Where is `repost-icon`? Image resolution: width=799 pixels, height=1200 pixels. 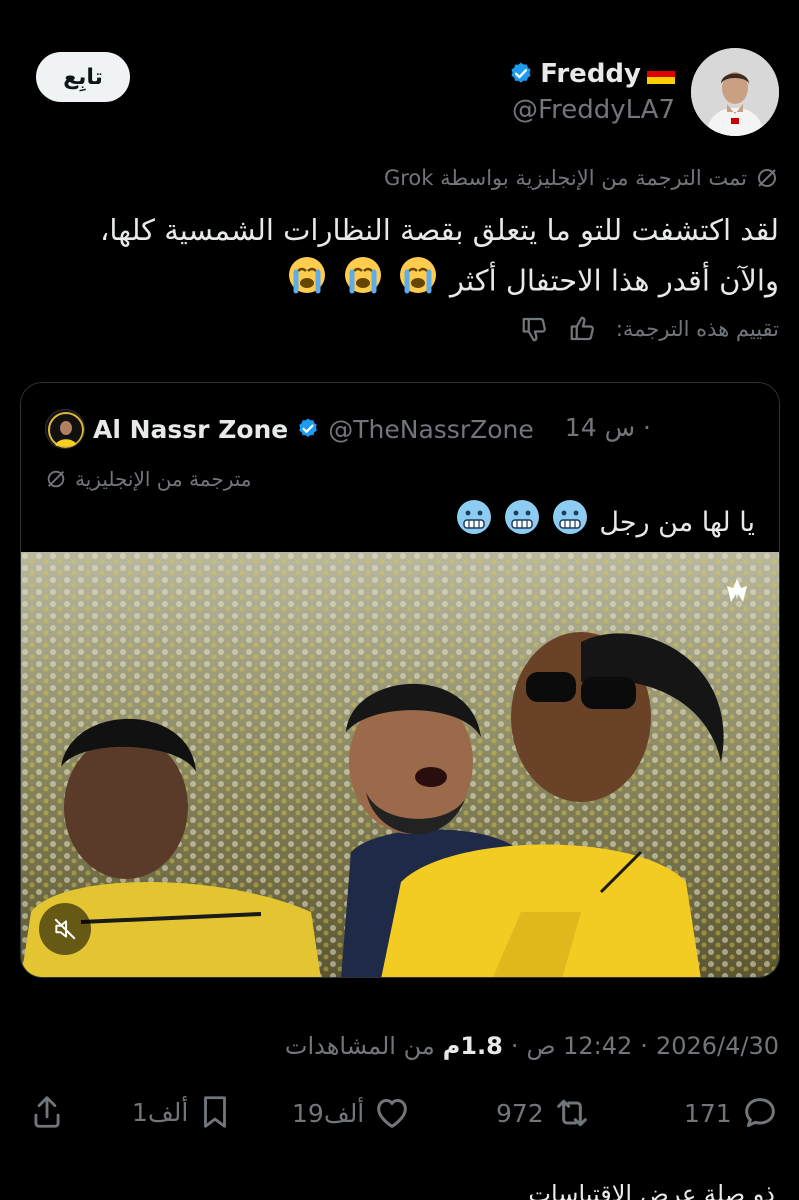
repost-icon is located at coordinates (571, 1113).